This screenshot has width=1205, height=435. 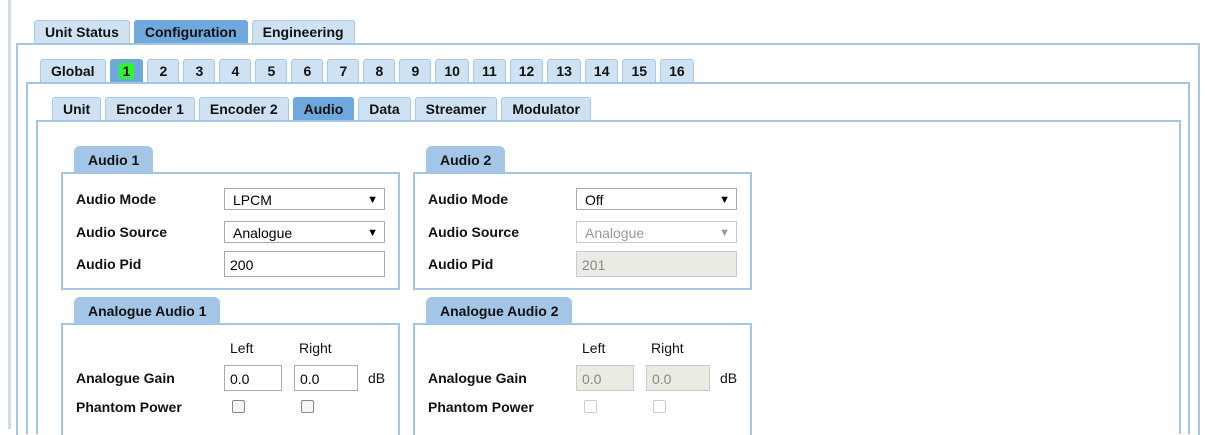 I want to click on tab-unit-4: 4, so click(x=235, y=71).